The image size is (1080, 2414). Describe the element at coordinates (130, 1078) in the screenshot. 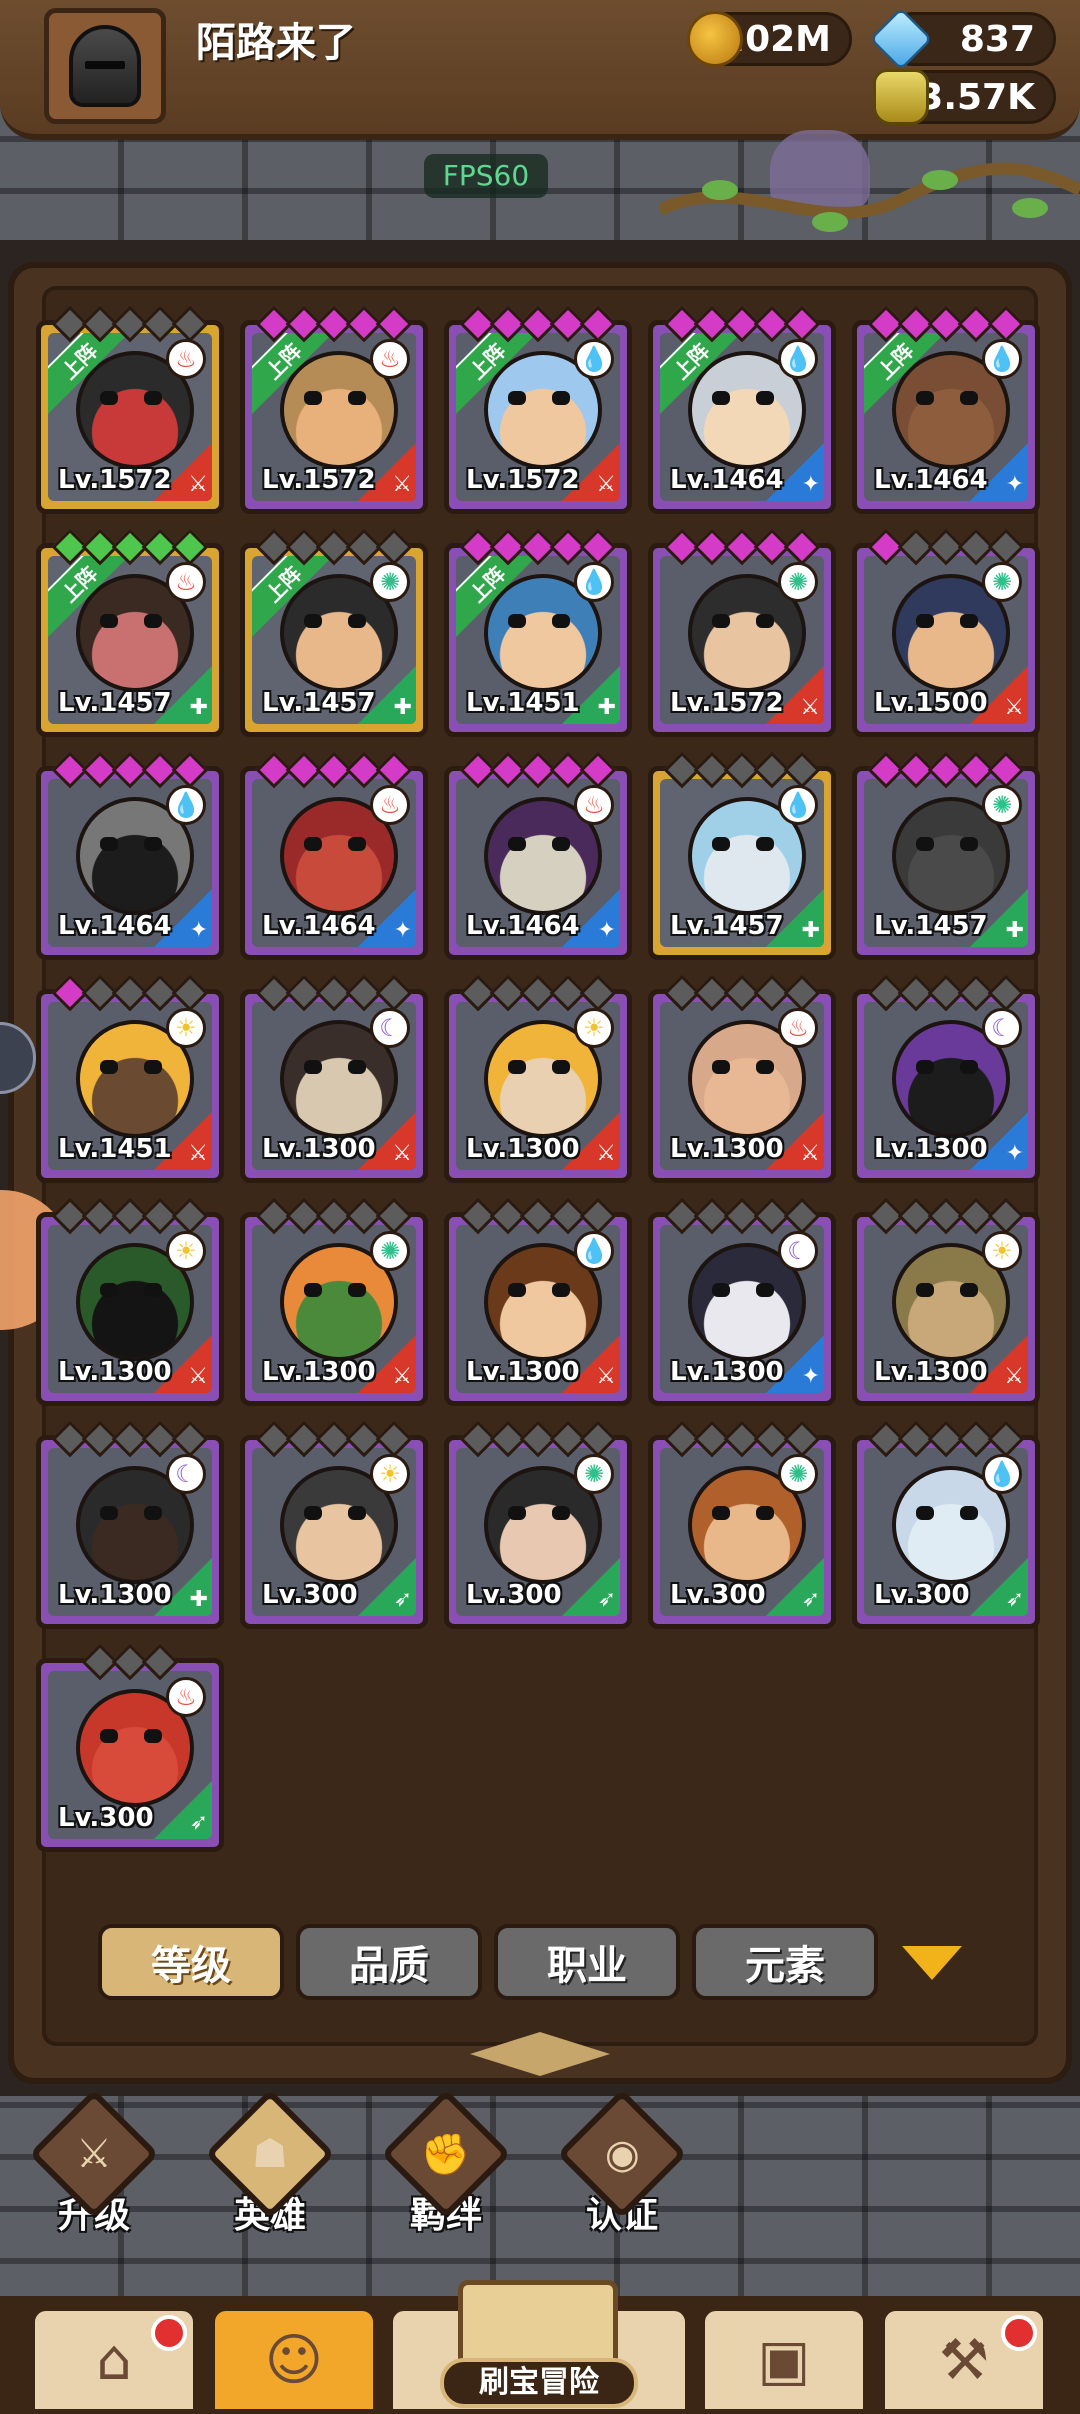

I see `hero-card: ☀ ⚔ Lv.1451` at that location.